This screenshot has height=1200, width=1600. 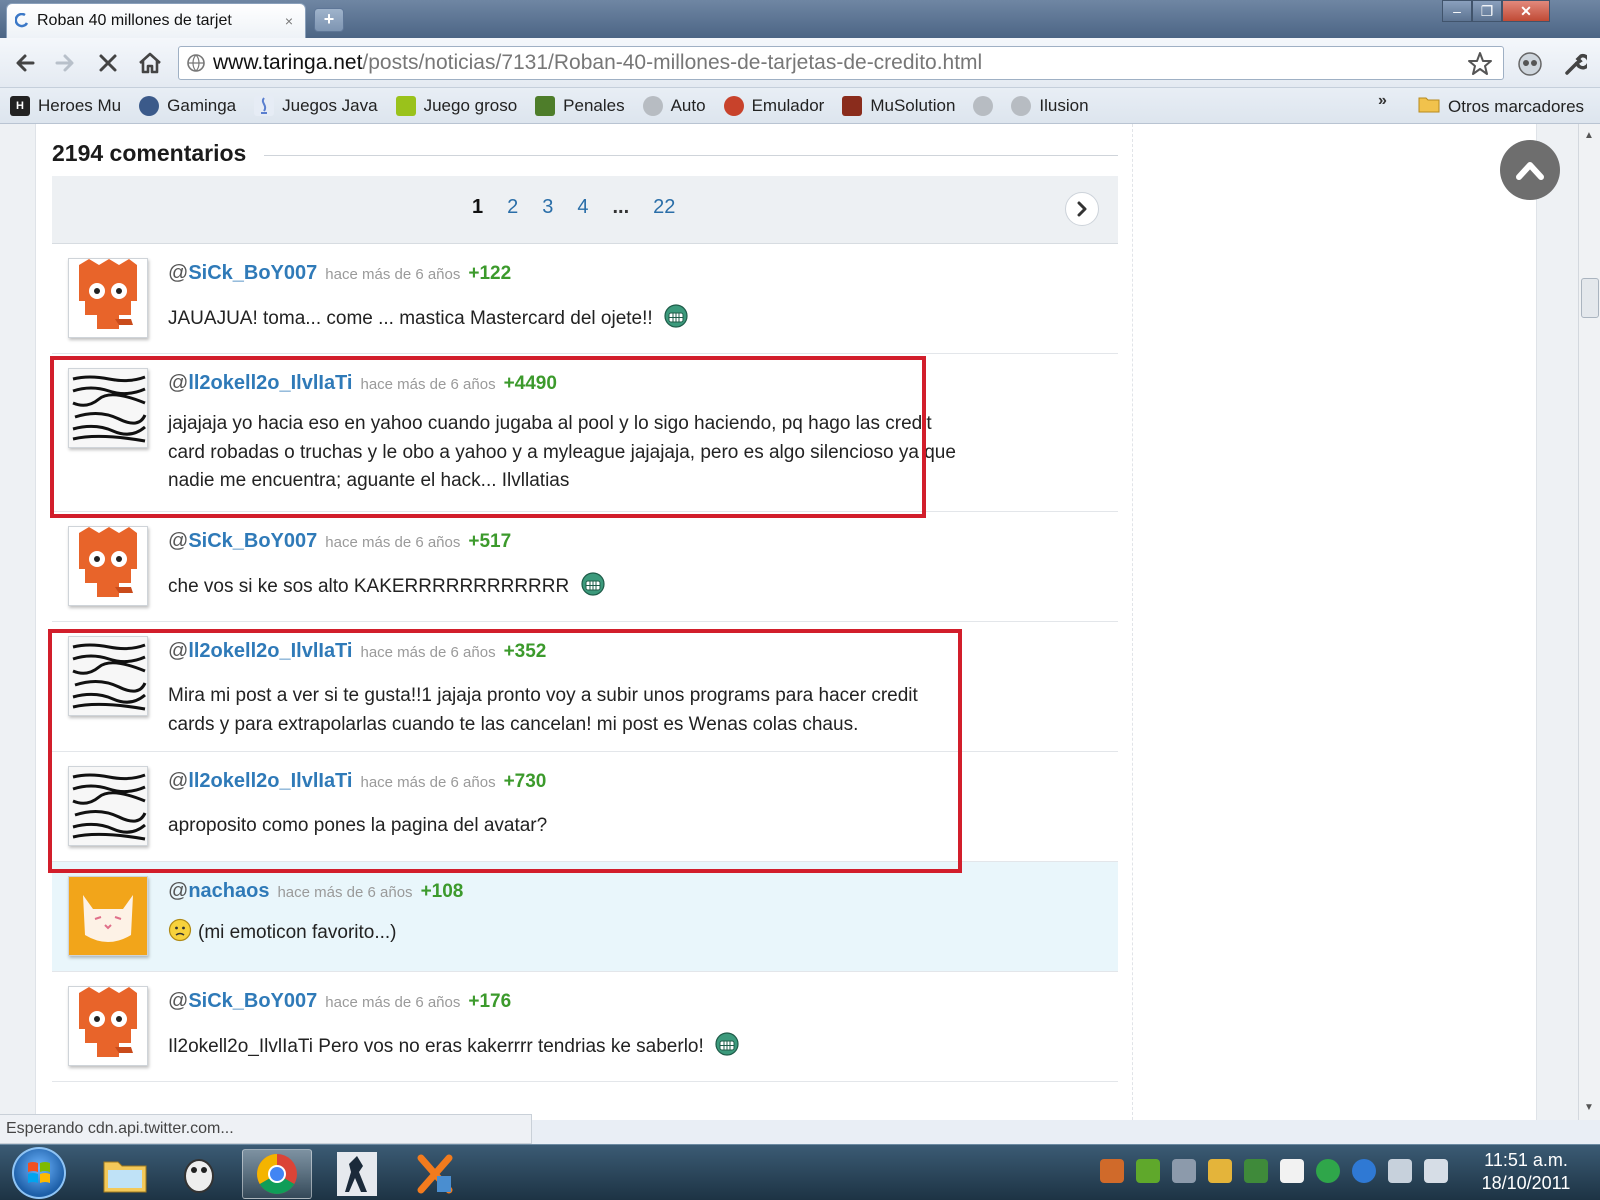 I want to click on close-window-button: ✕, so click(x=1526, y=11).